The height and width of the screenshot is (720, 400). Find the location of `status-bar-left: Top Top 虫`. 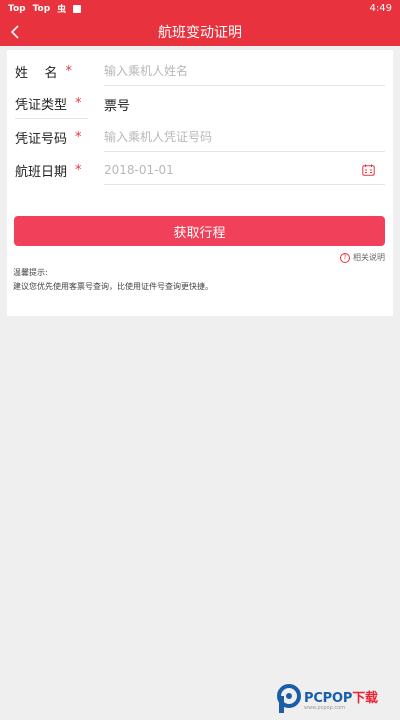

status-bar-left: Top Top 虫 is located at coordinates (45, 8).